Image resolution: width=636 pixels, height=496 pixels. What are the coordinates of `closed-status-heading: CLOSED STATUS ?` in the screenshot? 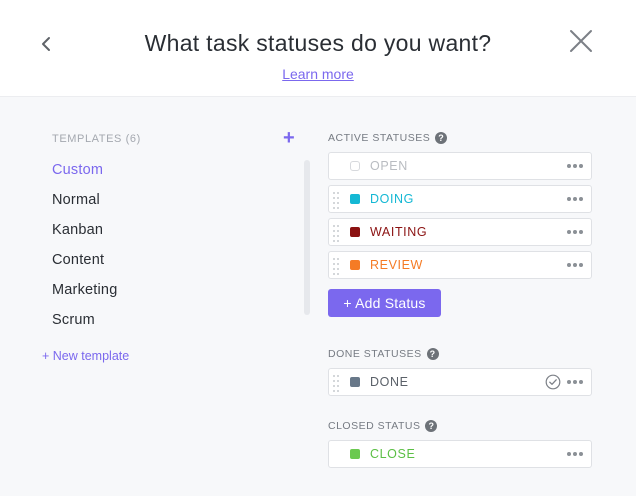 It's located at (383, 426).